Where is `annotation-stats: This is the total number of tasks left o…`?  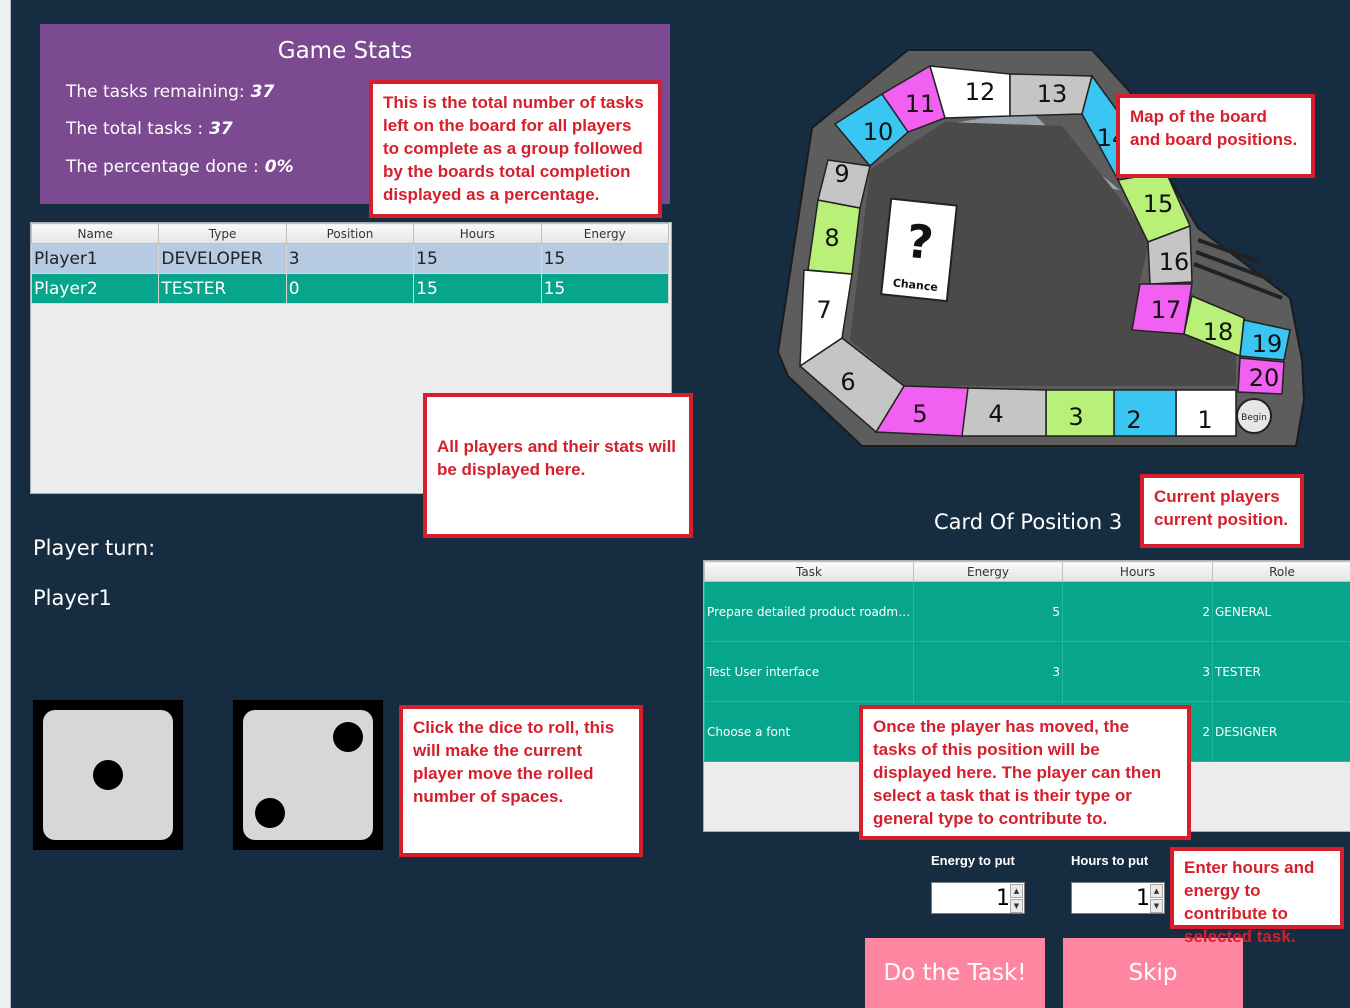
annotation-stats: This is the total number of tasks left o… is located at coordinates (515, 149).